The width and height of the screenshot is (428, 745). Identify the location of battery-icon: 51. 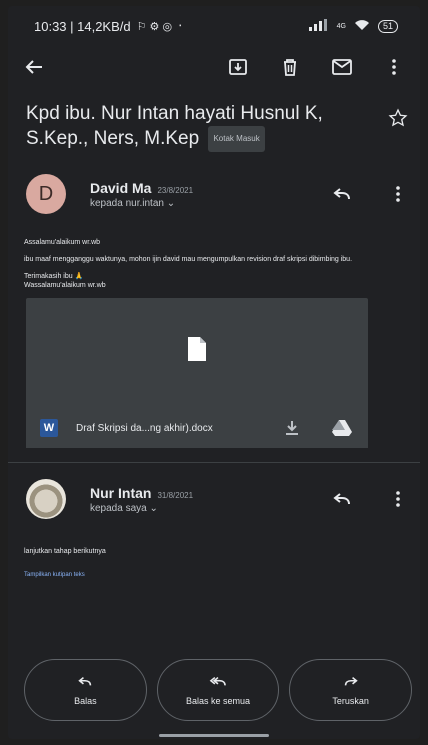
(387, 26).